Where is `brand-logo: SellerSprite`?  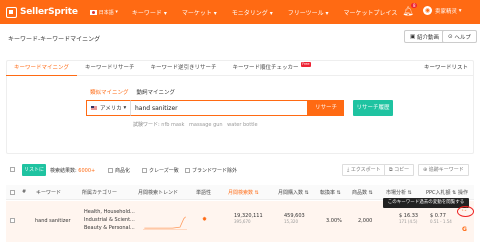
brand-logo: SellerSprite is located at coordinates (42, 12).